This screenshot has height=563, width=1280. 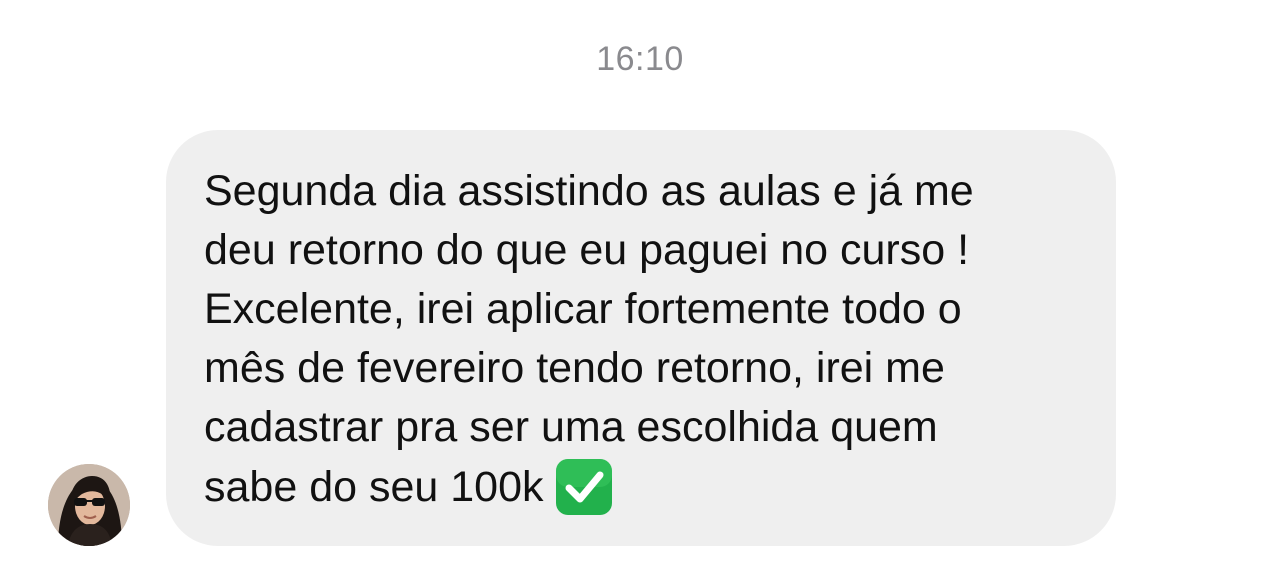 I want to click on avatar-photo-icon, so click(x=89, y=505).